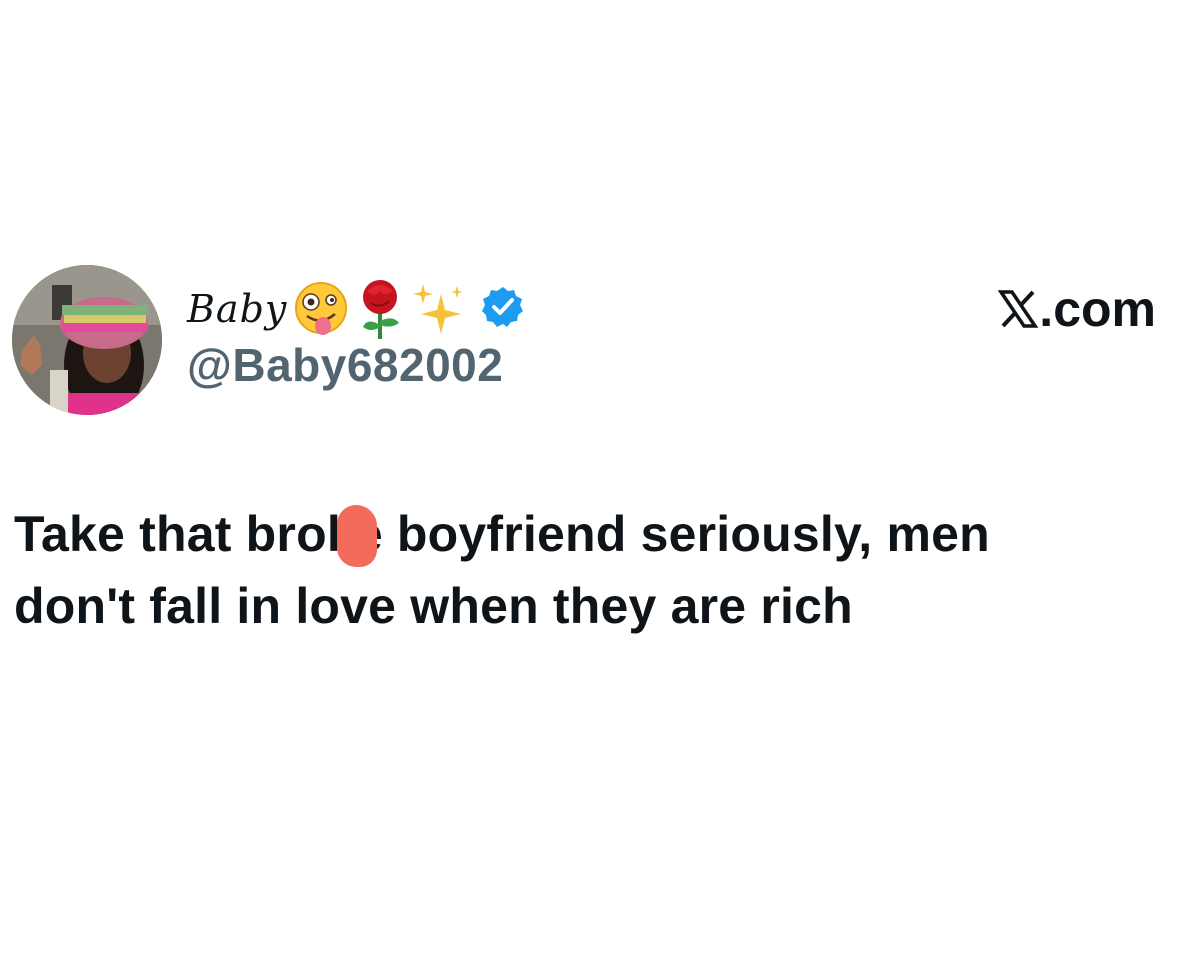 The image size is (1200, 961). I want to click on author-block: Baby @Baby682002, so click(356, 332).